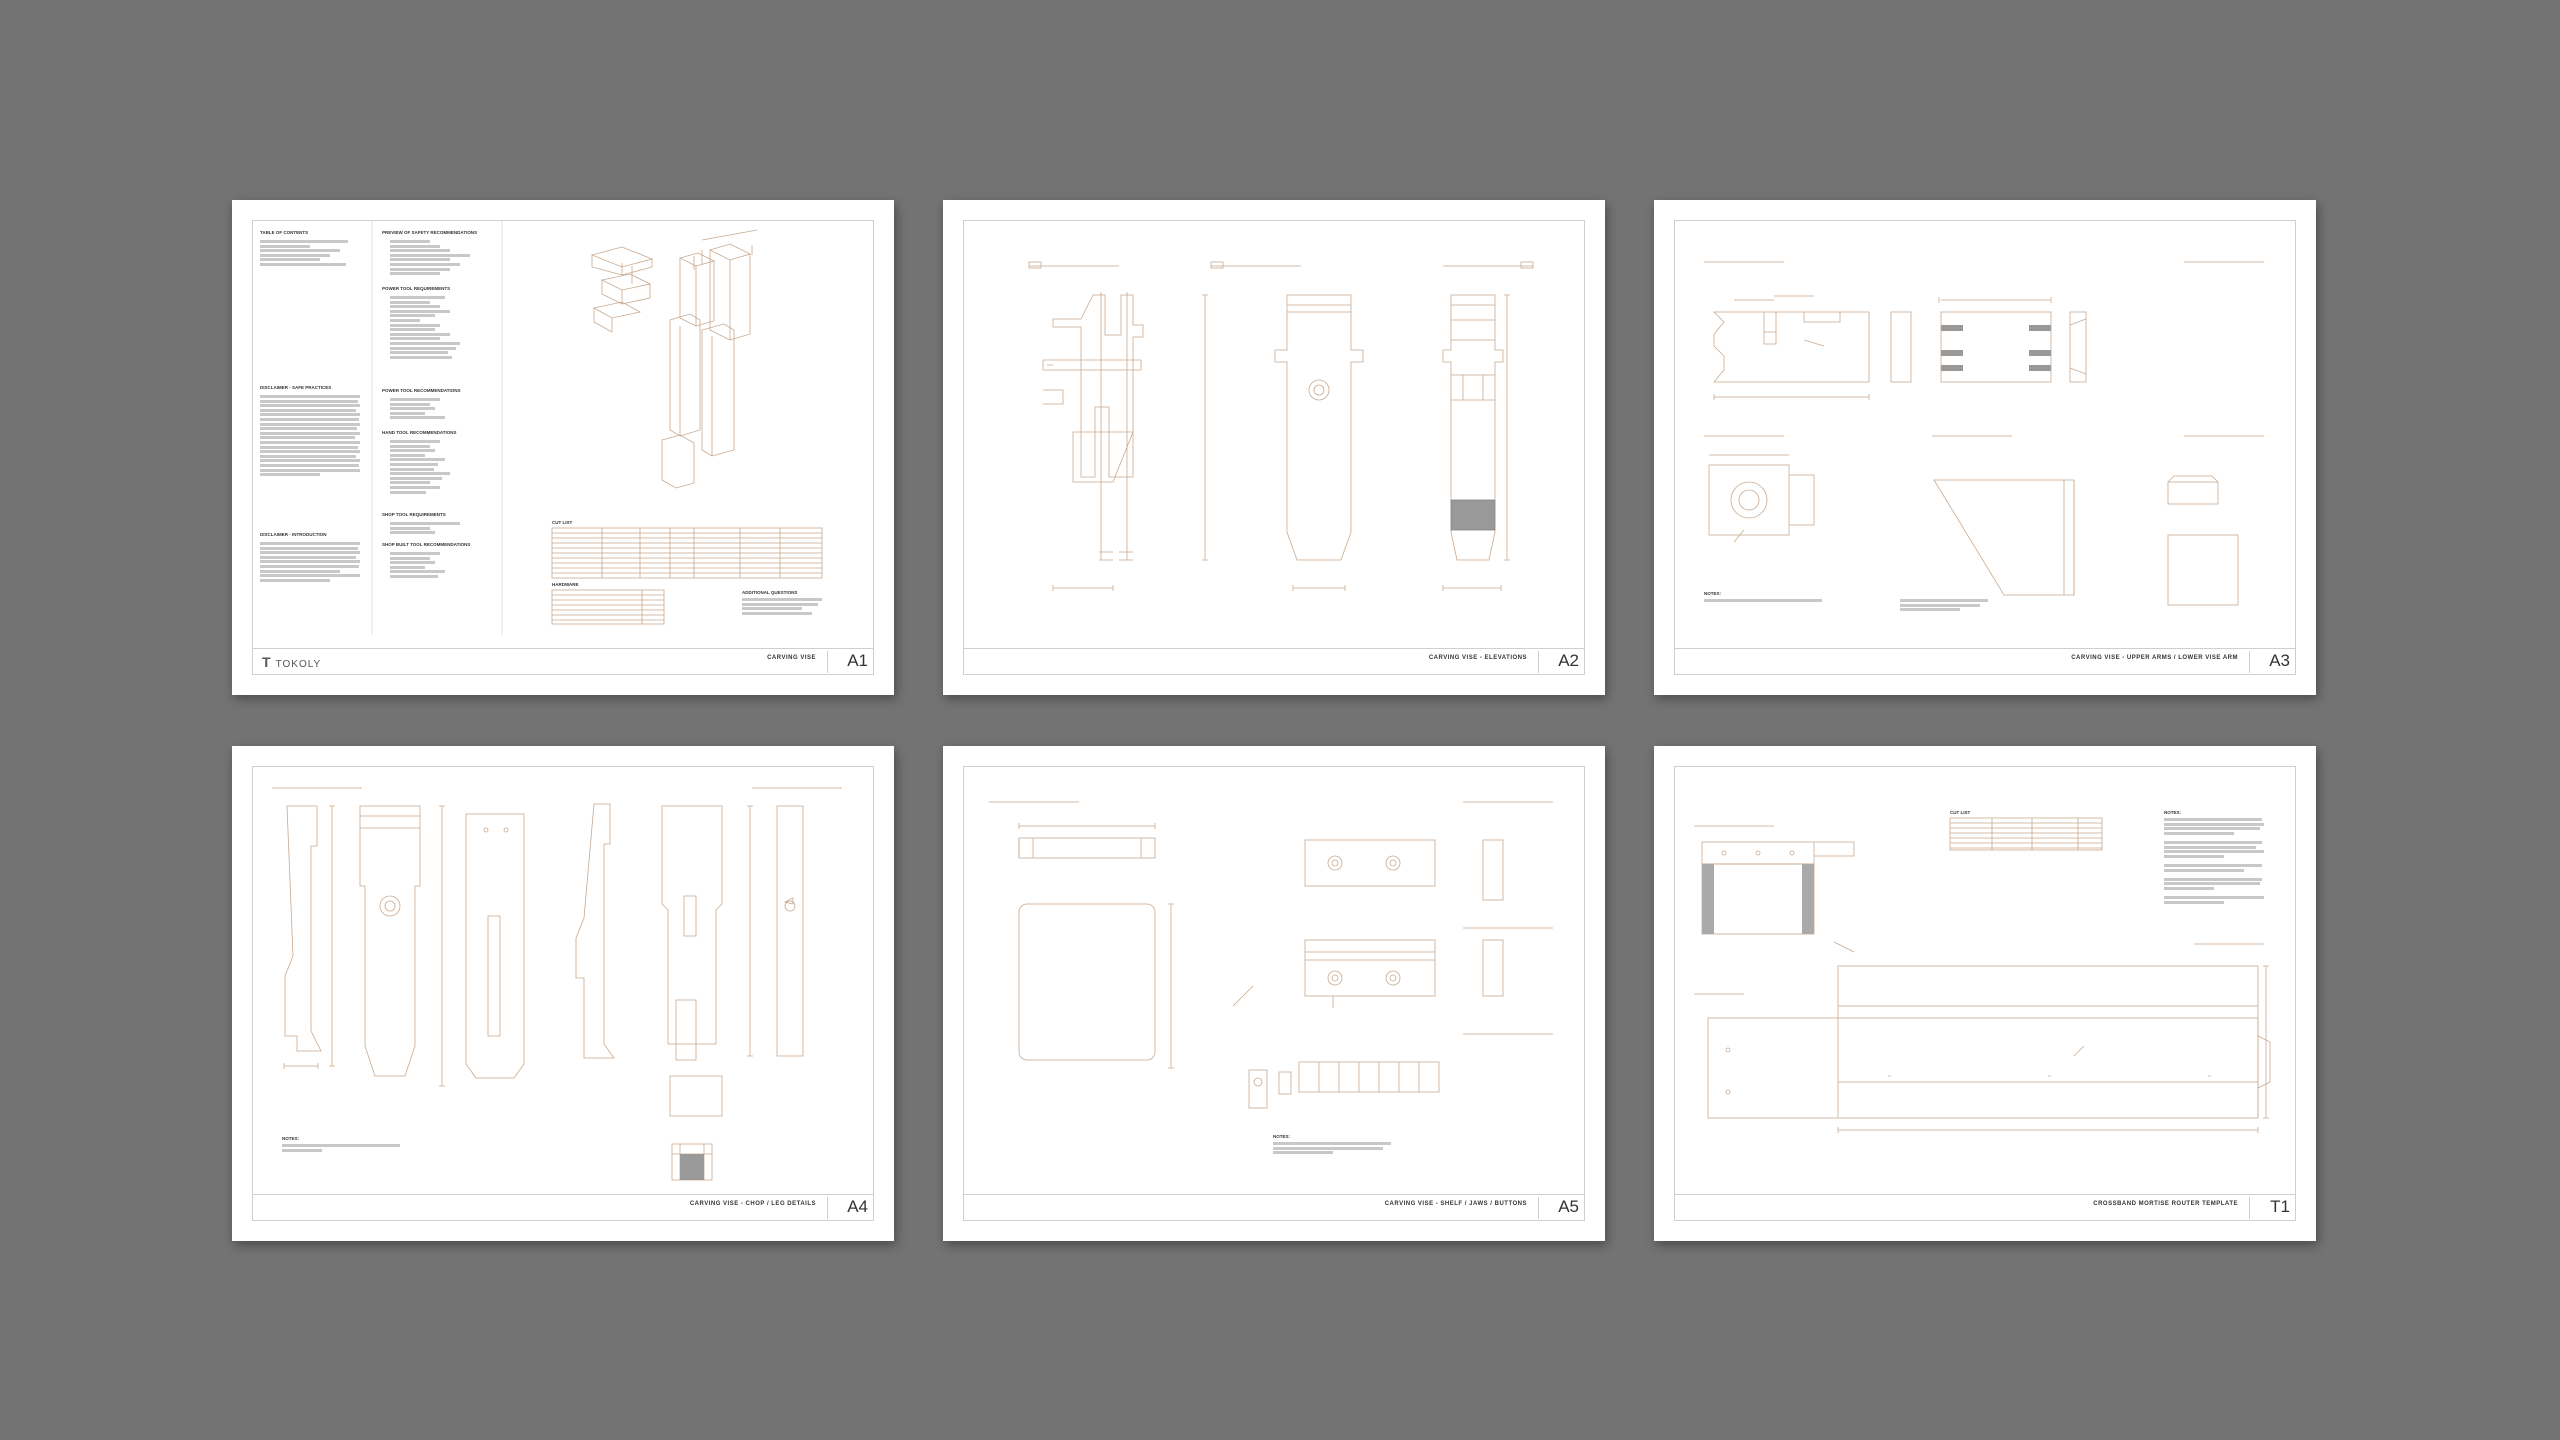 The image size is (2560, 1440). What do you see at coordinates (2279, 660) in the screenshot?
I see `sheet-number: A3` at bounding box center [2279, 660].